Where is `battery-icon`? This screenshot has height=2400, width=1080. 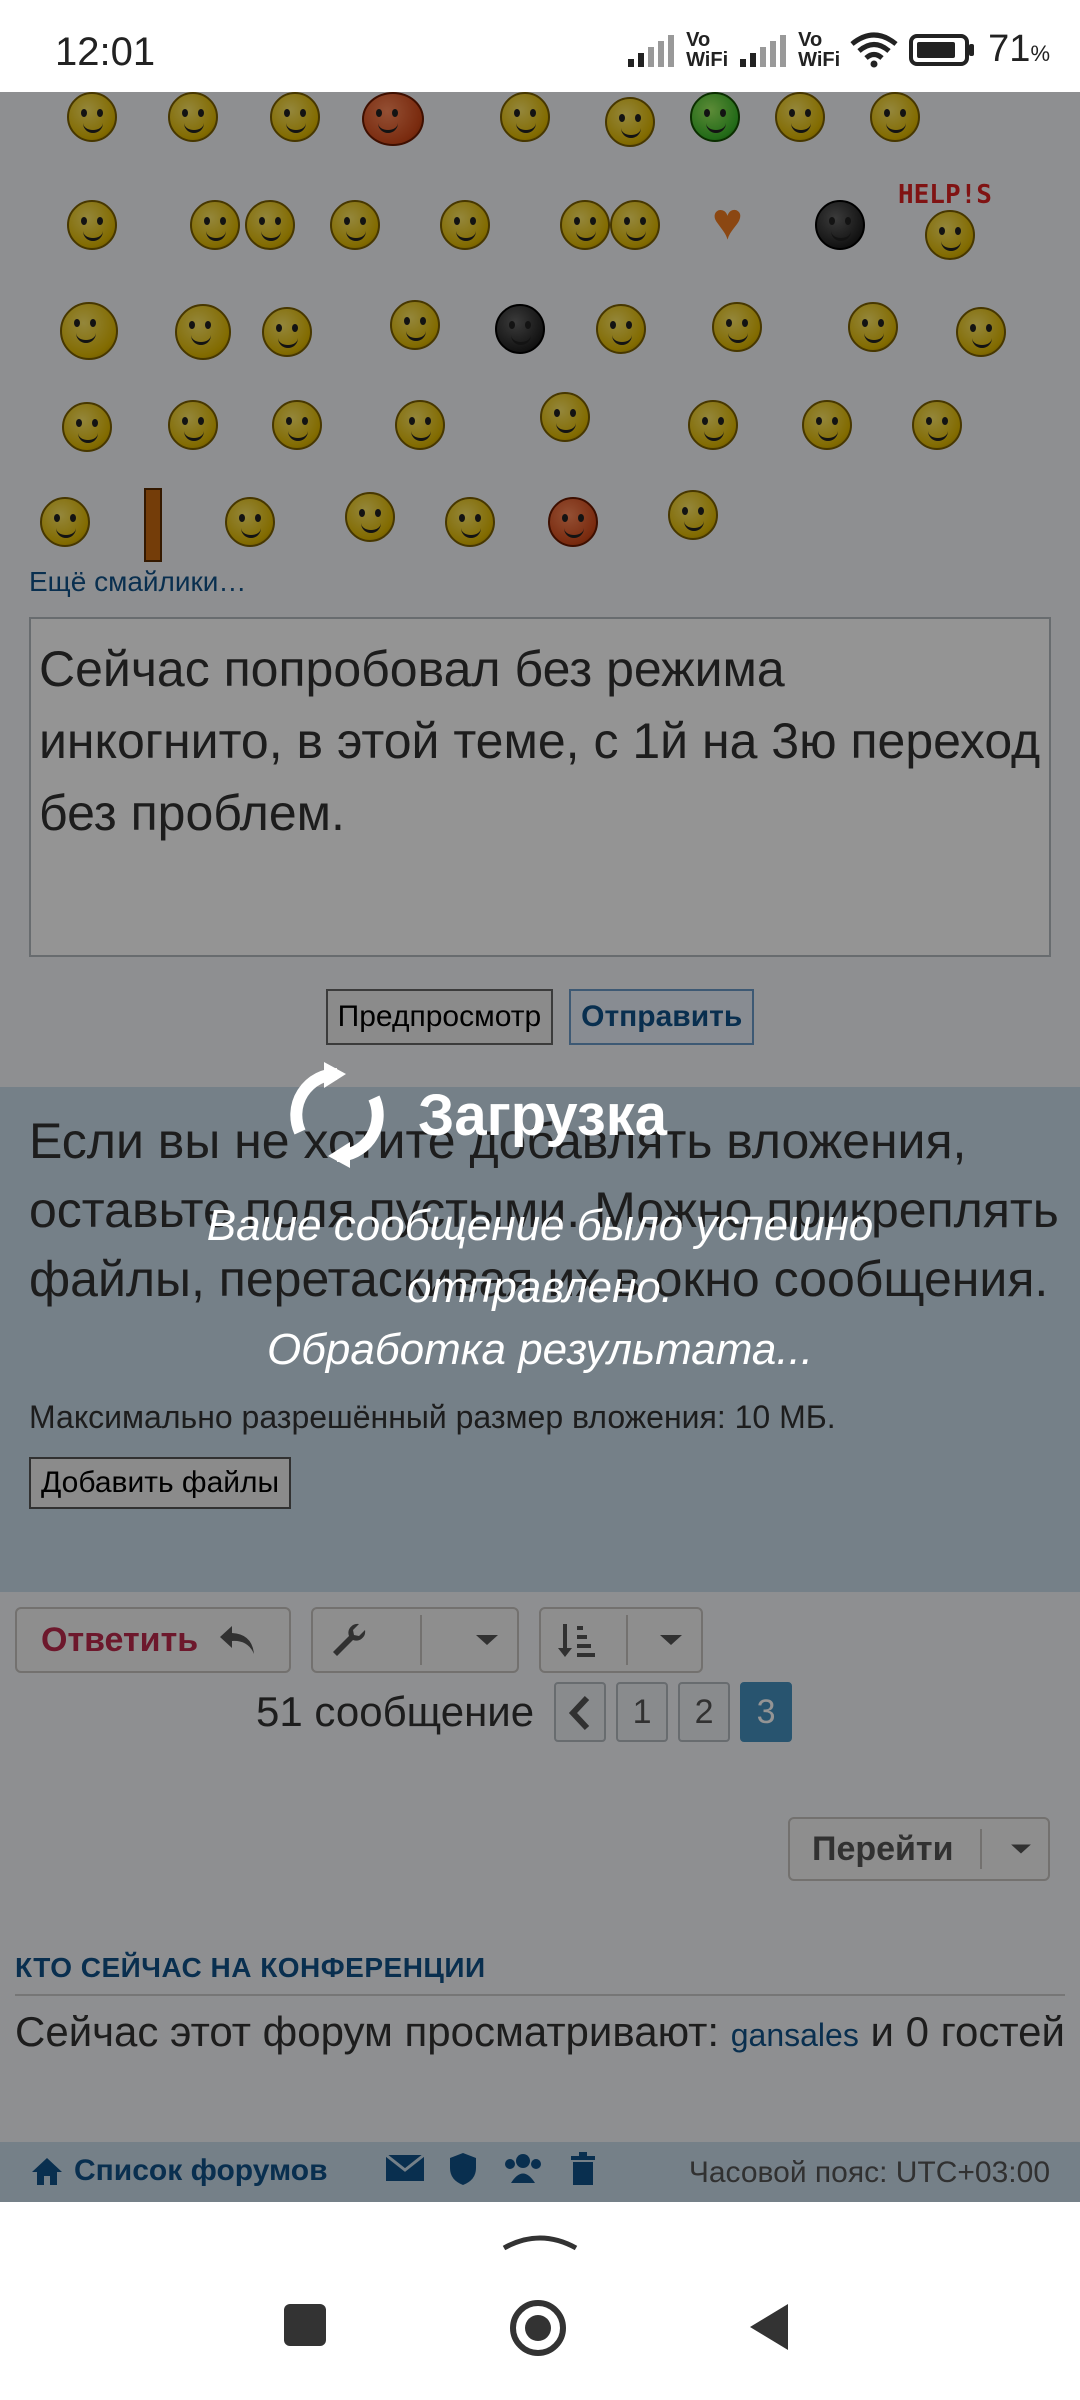 battery-icon is located at coordinates (942, 49).